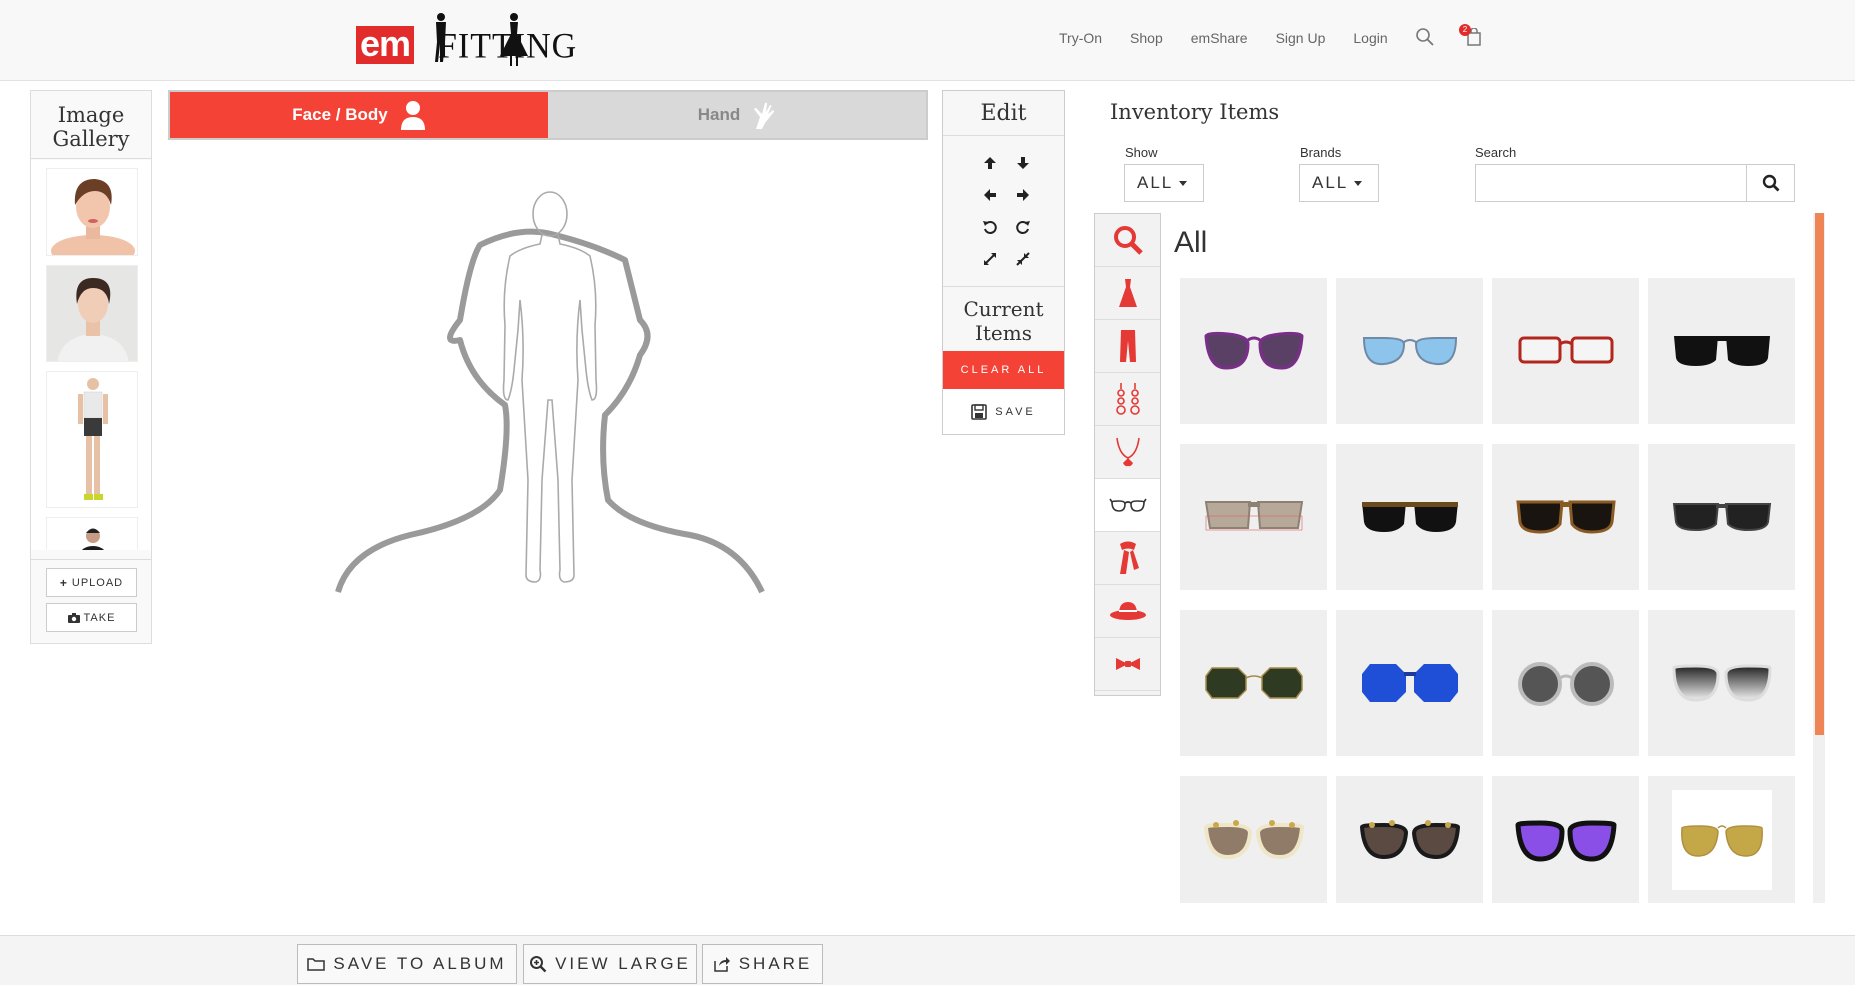 The image size is (1855, 985). I want to click on show-filter-dropdown: ALL, so click(1164, 183).